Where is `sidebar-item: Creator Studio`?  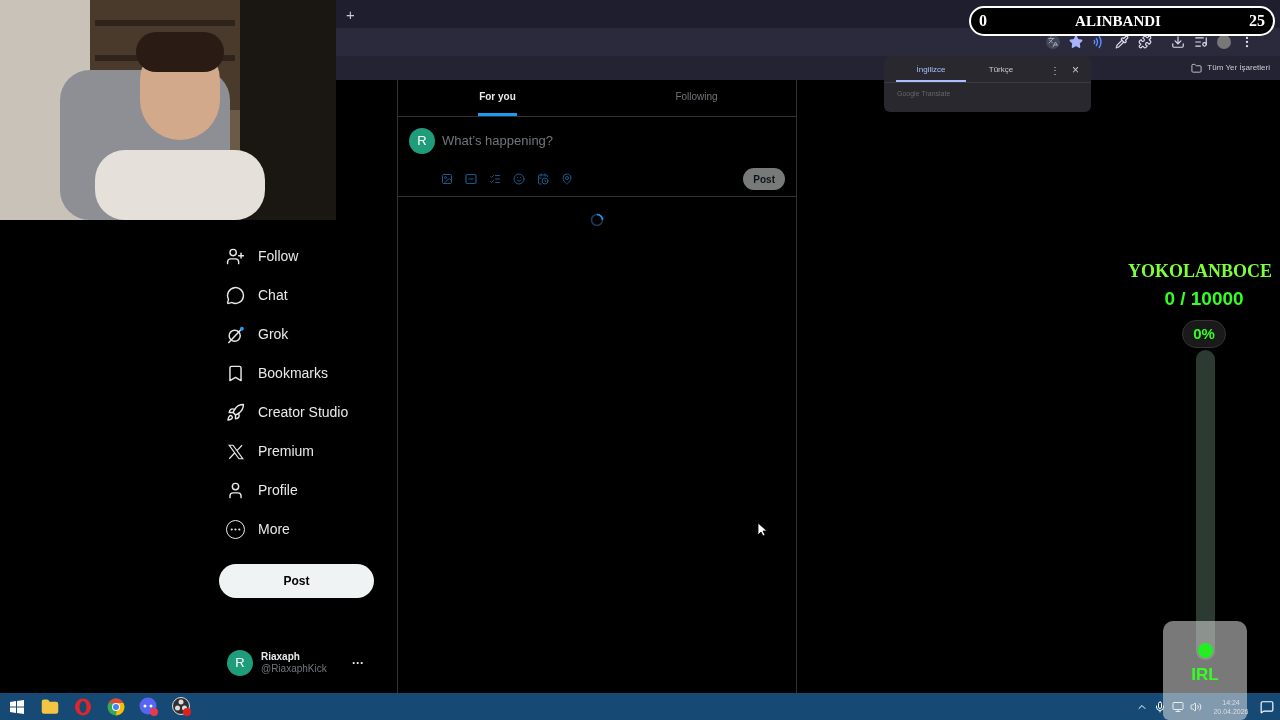 sidebar-item: Creator Studio is located at coordinates (296, 412).